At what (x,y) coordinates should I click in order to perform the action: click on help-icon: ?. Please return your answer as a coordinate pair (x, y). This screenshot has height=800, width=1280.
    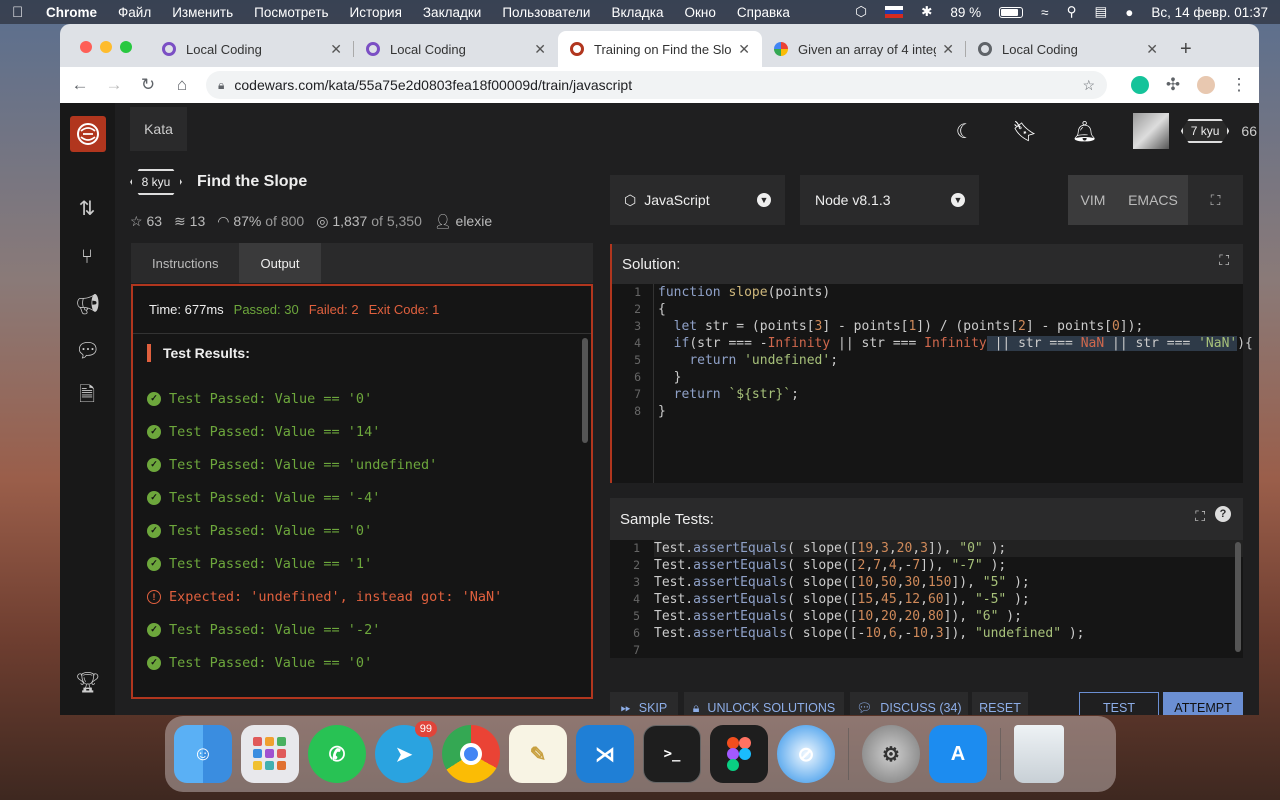
    Looking at the image, I should click on (1223, 514).